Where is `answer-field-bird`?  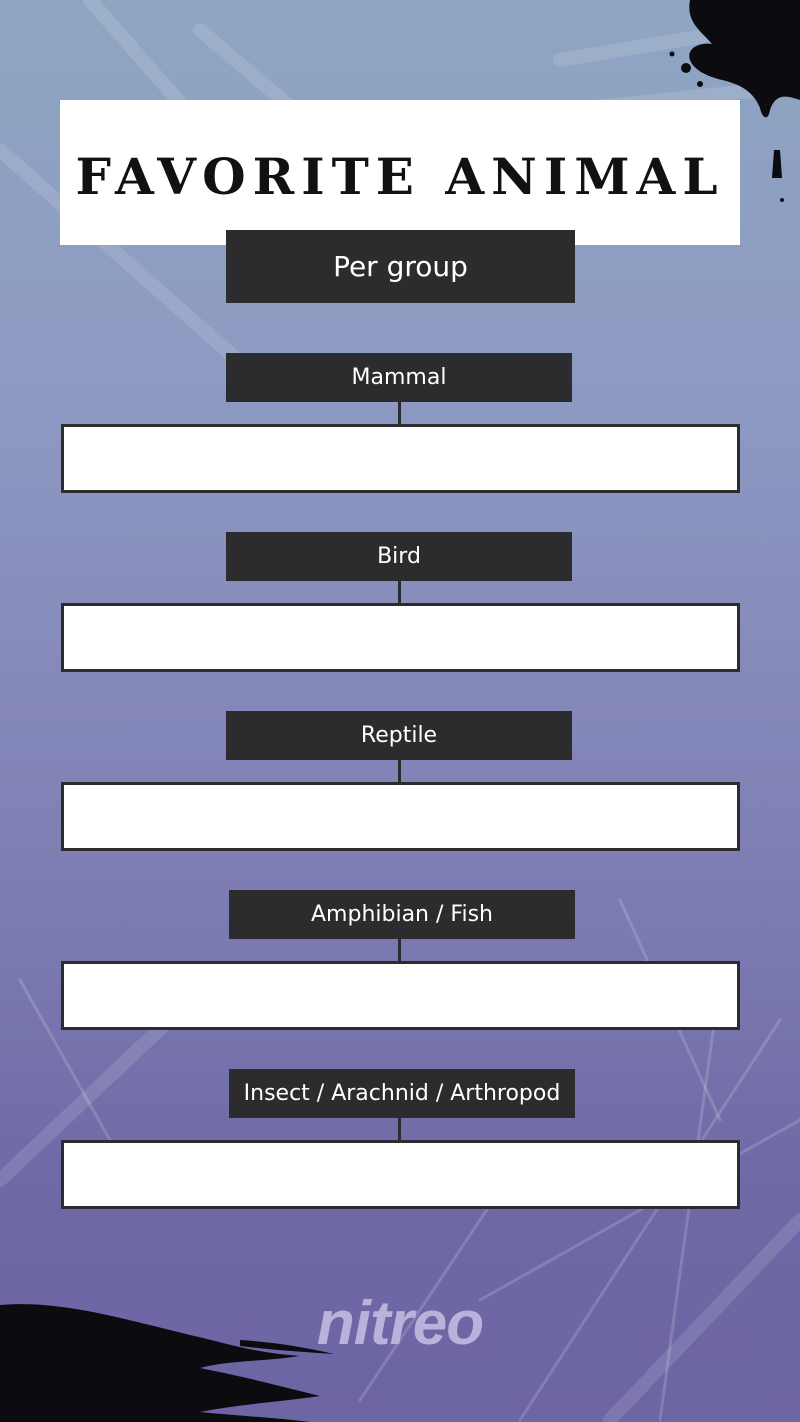 answer-field-bird is located at coordinates (400, 637).